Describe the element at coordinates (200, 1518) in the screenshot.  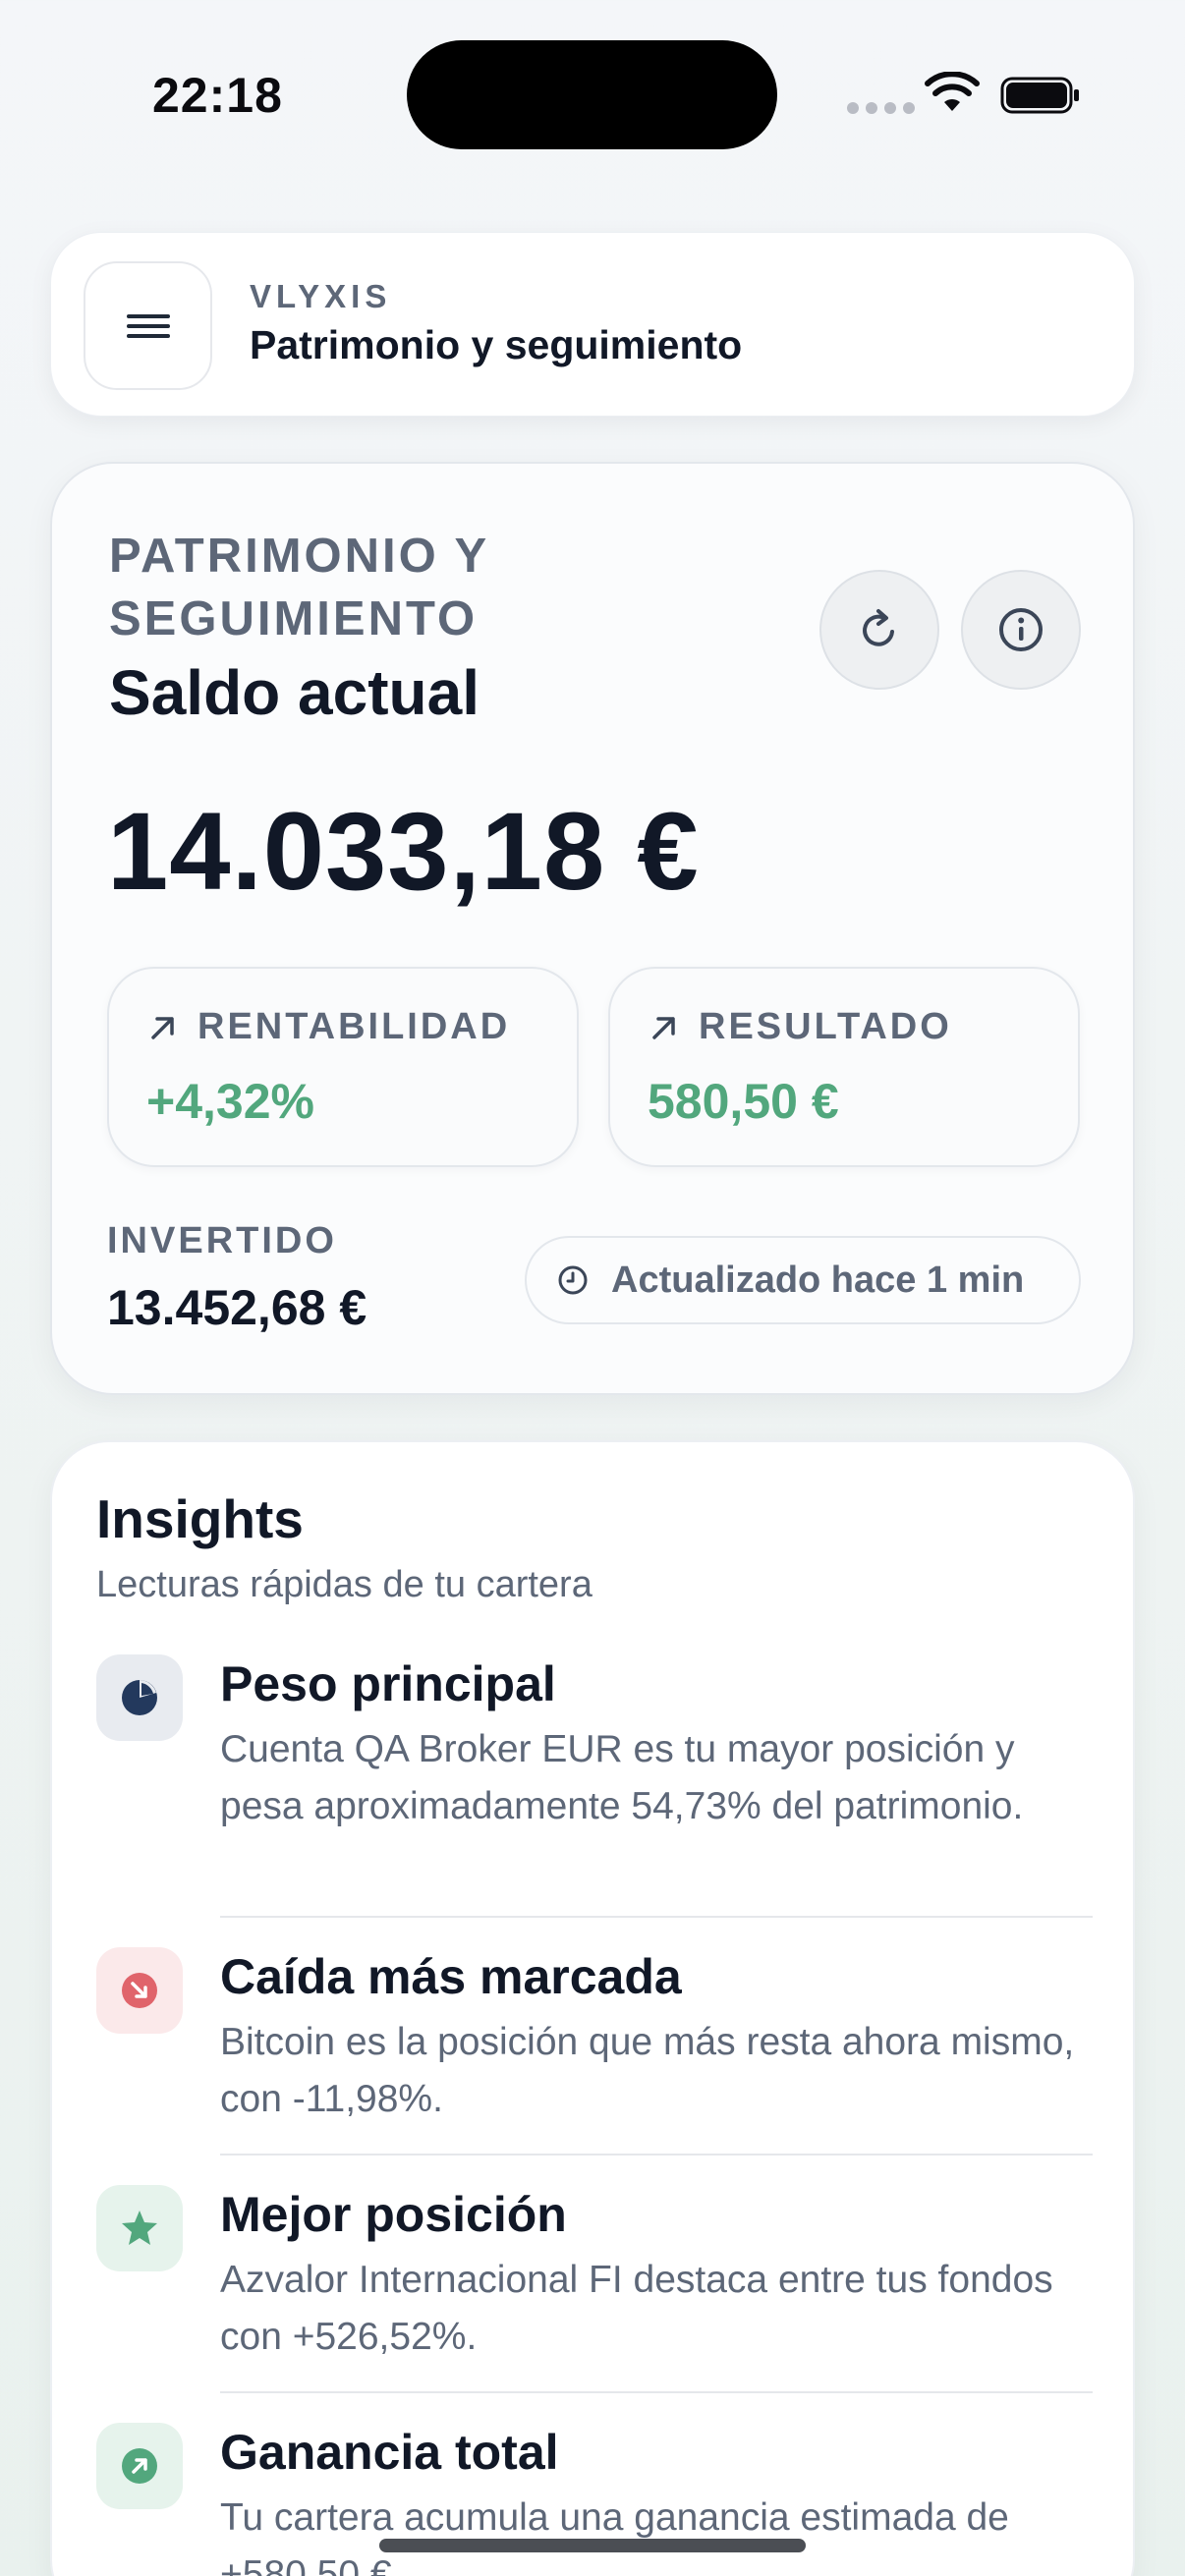
I see `insights-title: Insights` at that location.